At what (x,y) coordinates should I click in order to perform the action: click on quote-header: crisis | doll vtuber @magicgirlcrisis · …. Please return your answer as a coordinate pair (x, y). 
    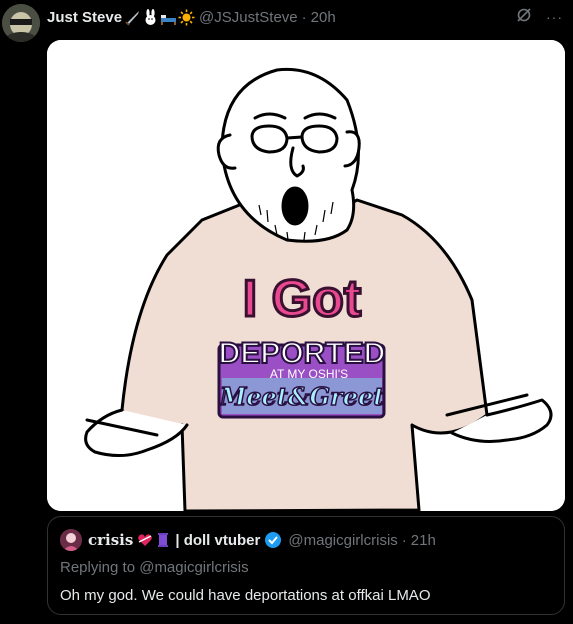
    Looking at the image, I should click on (248, 540).